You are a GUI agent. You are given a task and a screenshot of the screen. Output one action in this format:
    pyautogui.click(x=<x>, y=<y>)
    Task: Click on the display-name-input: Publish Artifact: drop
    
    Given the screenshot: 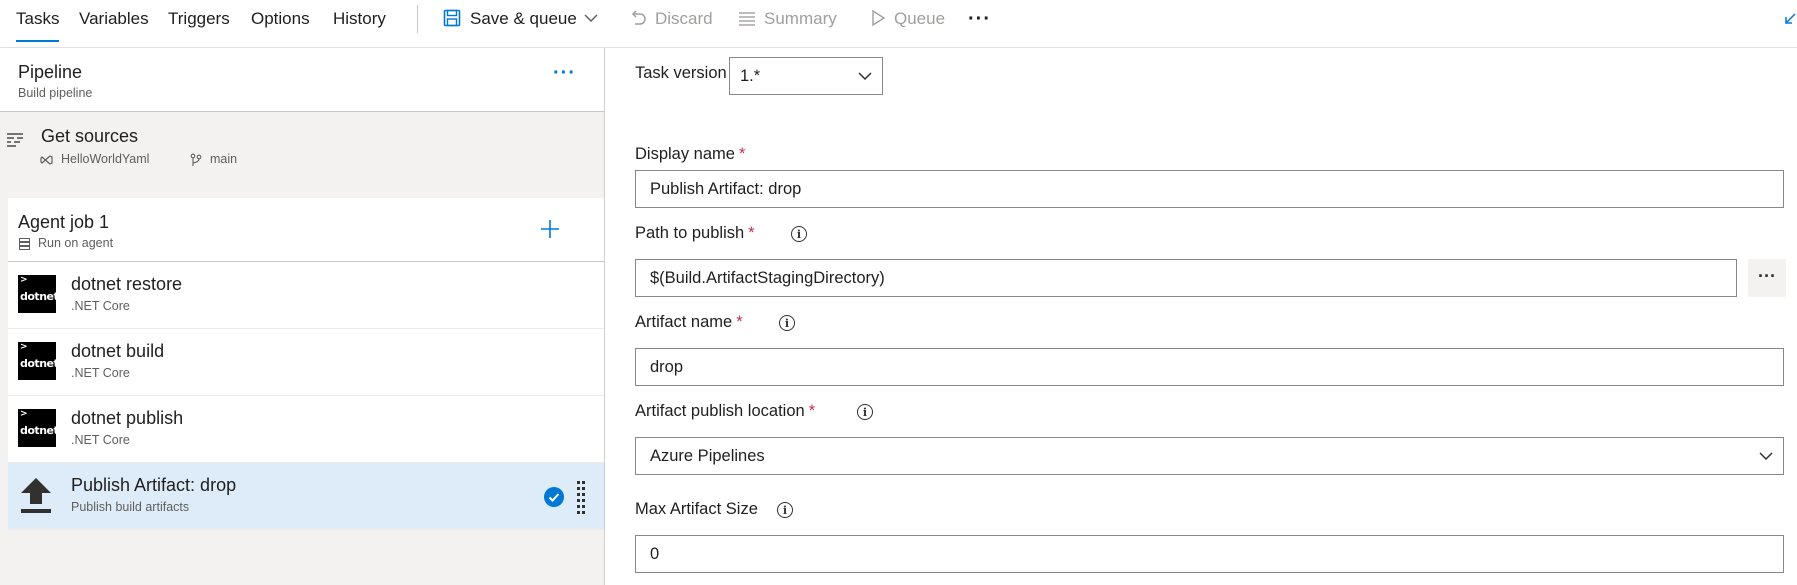 What is the action you would take?
    pyautogui.click(x=1209, y=189)
    